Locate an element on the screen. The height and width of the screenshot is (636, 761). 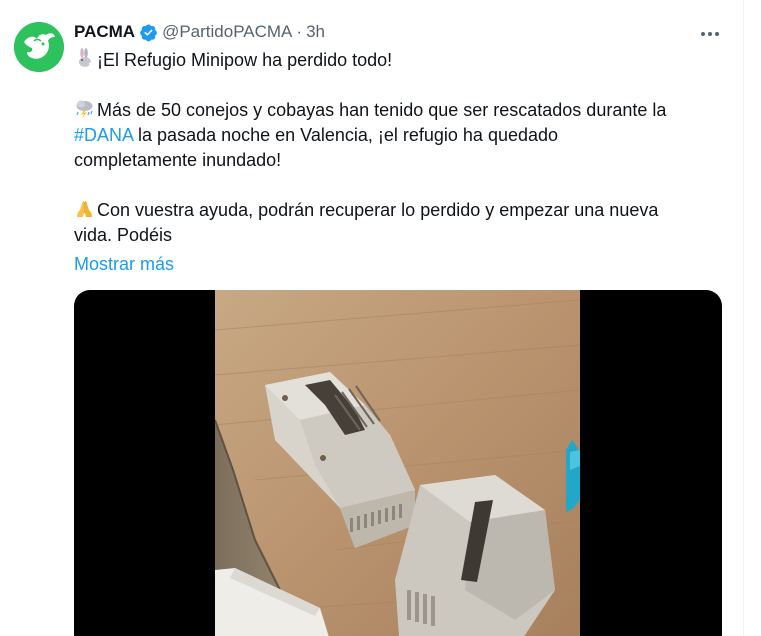
more-options-button is located at coordinates (710, 34).